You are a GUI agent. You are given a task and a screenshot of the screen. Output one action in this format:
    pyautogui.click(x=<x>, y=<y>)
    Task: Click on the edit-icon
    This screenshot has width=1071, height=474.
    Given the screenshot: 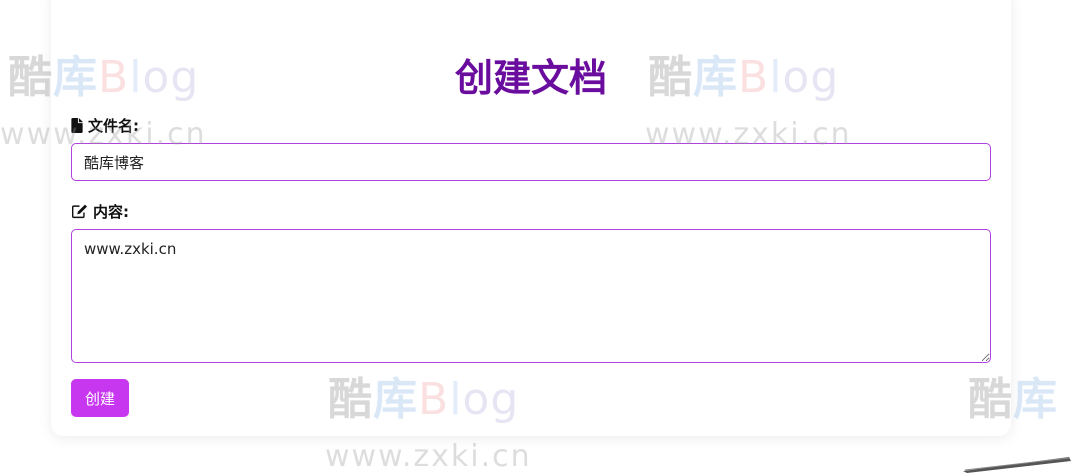 What is the action you would take?
    pyautogui.click(x=79, y=211)
    